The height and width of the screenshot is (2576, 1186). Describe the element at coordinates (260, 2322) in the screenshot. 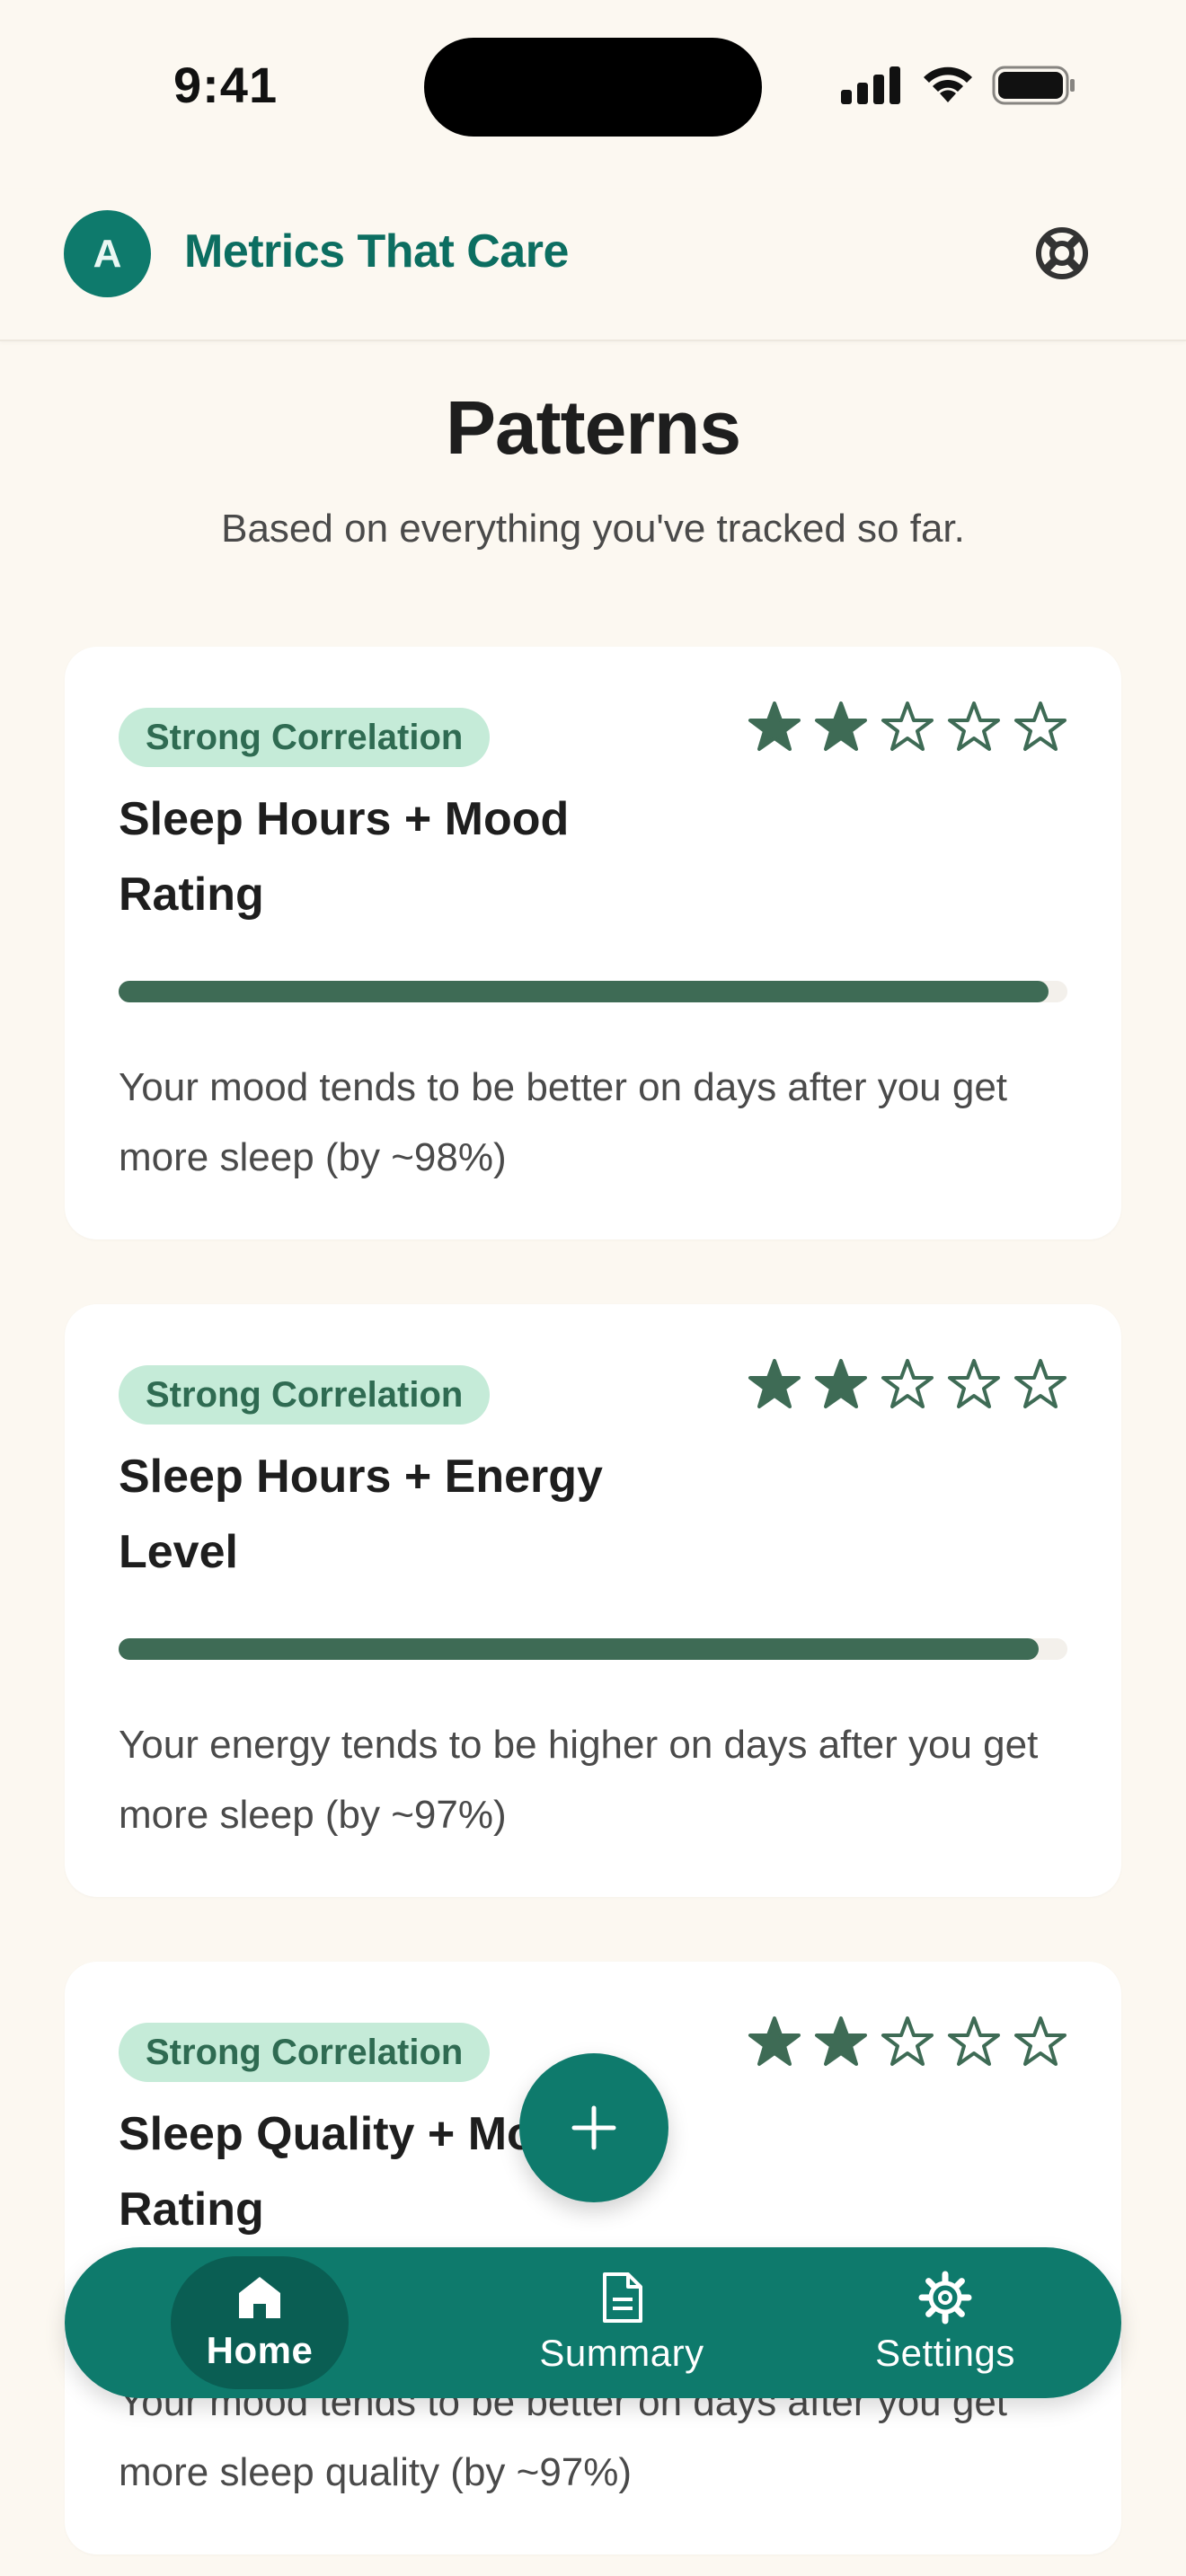

I see `nav-home: Home` at that location.